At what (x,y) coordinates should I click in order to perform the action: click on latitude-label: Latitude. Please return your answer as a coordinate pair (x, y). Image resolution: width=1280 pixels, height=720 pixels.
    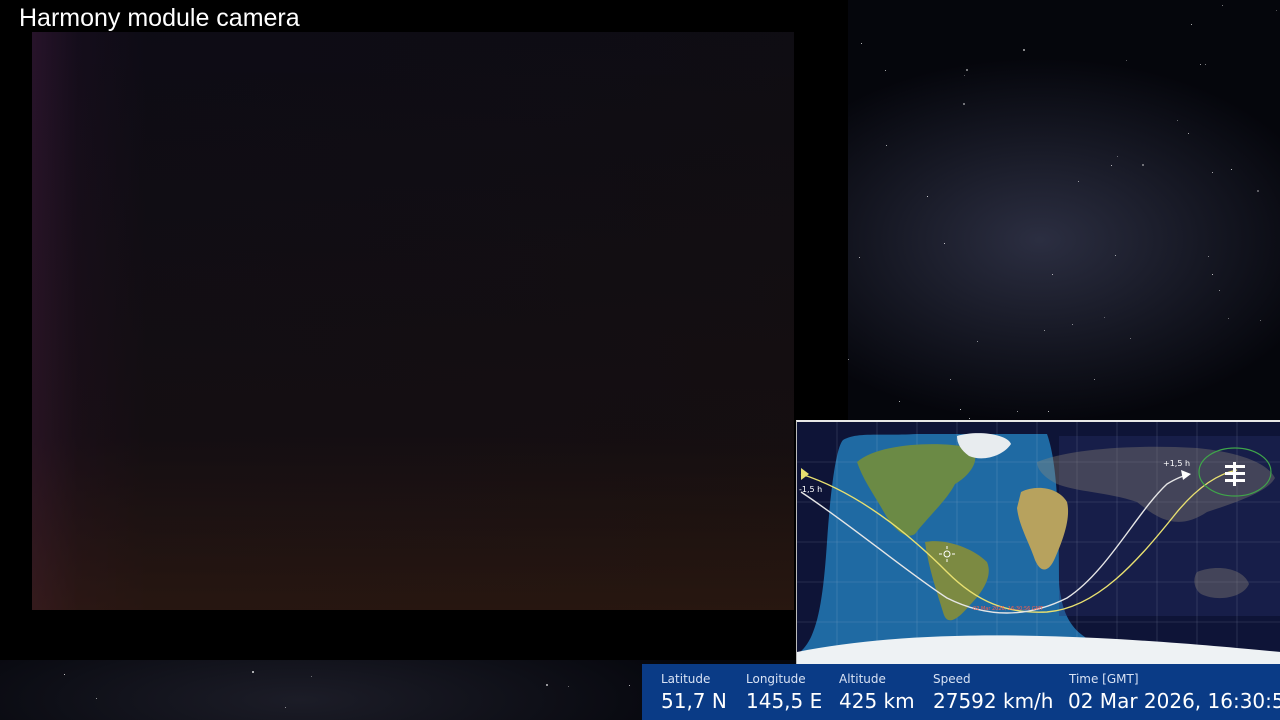
    Looking at the image, I should click on (686, 679).